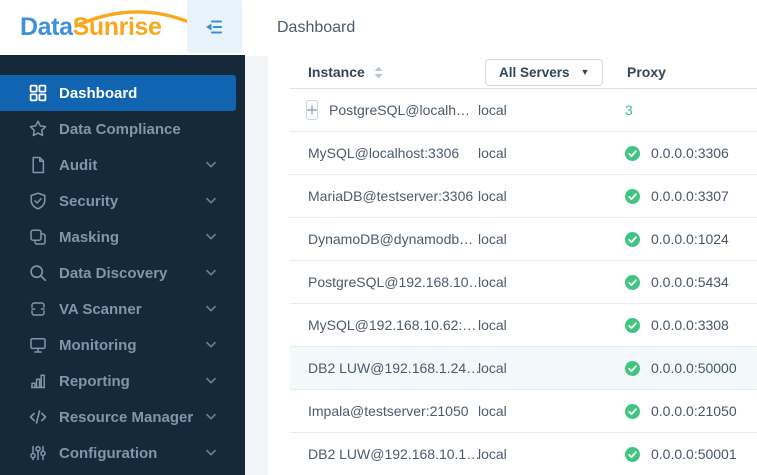 This screenshot has height=475, width=757. I want to click on sidebar-item-audit: Audit, so click(122, 165).